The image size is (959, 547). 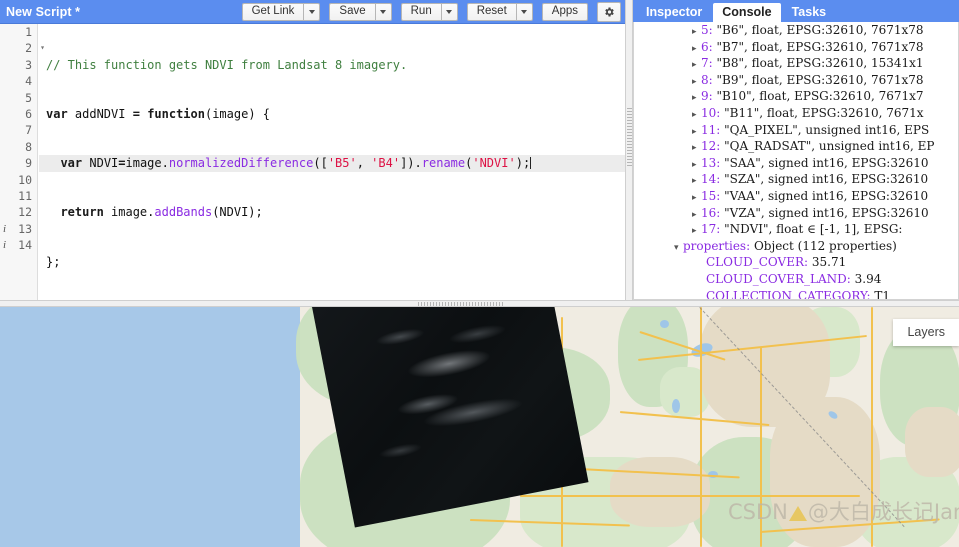 What do you see at coordinates (796, 80) in the screenshot?
I see `console-band-row: ▸ 8: "B9", float, EPSG:32610, 7671x78` at bounding box center [796, 80].